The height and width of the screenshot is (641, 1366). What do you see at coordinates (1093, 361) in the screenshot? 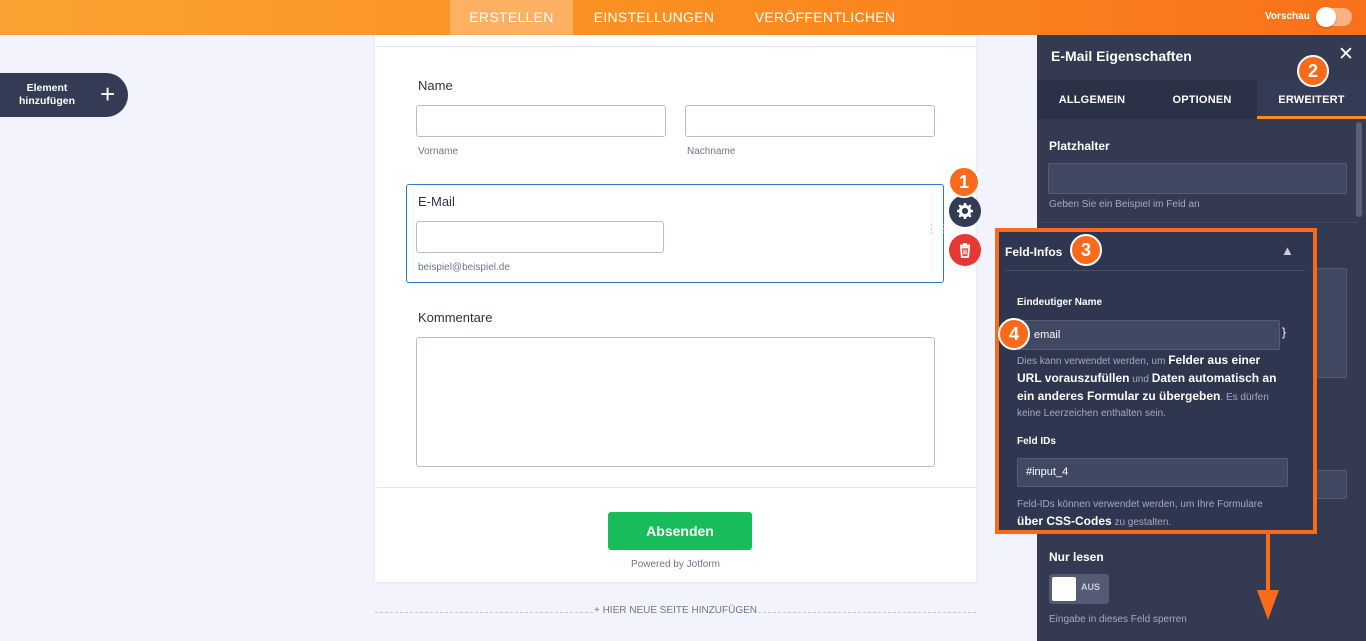
I see `desc-part-1: Dies kann verwendet werden, um` at bounding box center [1093, 361].